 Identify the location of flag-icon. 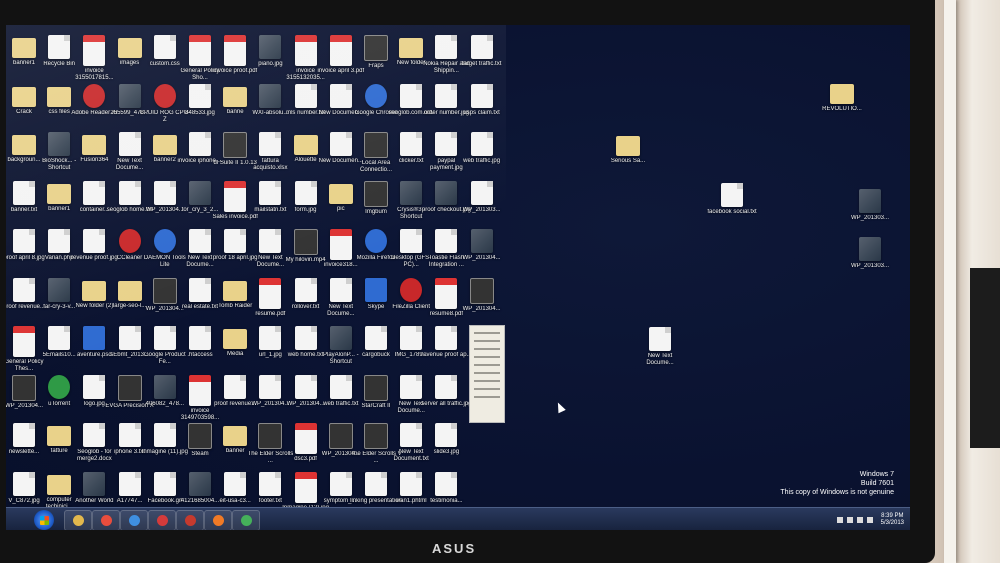
(849, 519).